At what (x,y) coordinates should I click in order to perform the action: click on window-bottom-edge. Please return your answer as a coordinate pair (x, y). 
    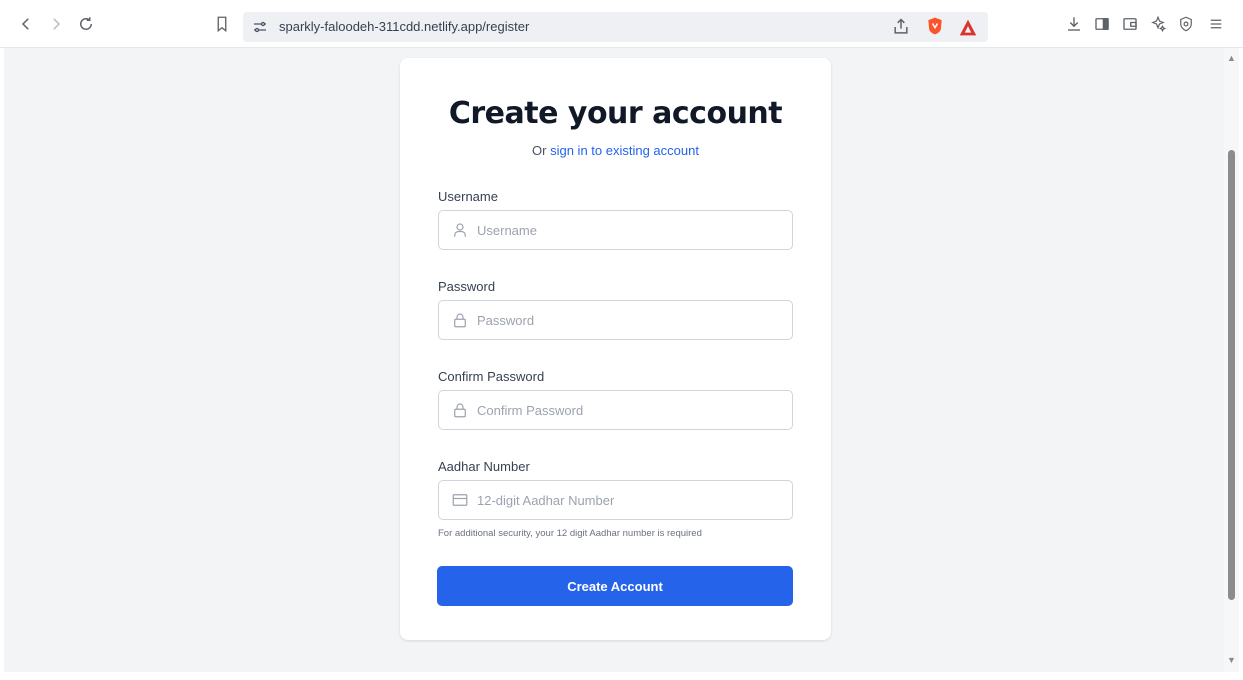
    Looking at the image, I should click on (621, 676).